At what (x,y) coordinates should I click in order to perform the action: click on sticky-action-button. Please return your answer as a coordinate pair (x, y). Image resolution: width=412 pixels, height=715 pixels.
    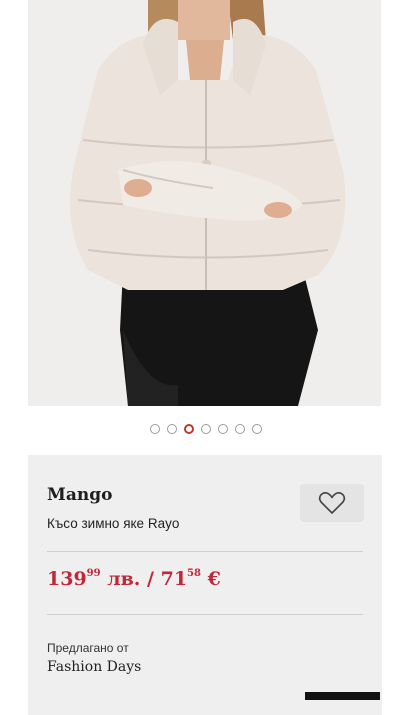
    Looking at the image, I should click on (342, 696).